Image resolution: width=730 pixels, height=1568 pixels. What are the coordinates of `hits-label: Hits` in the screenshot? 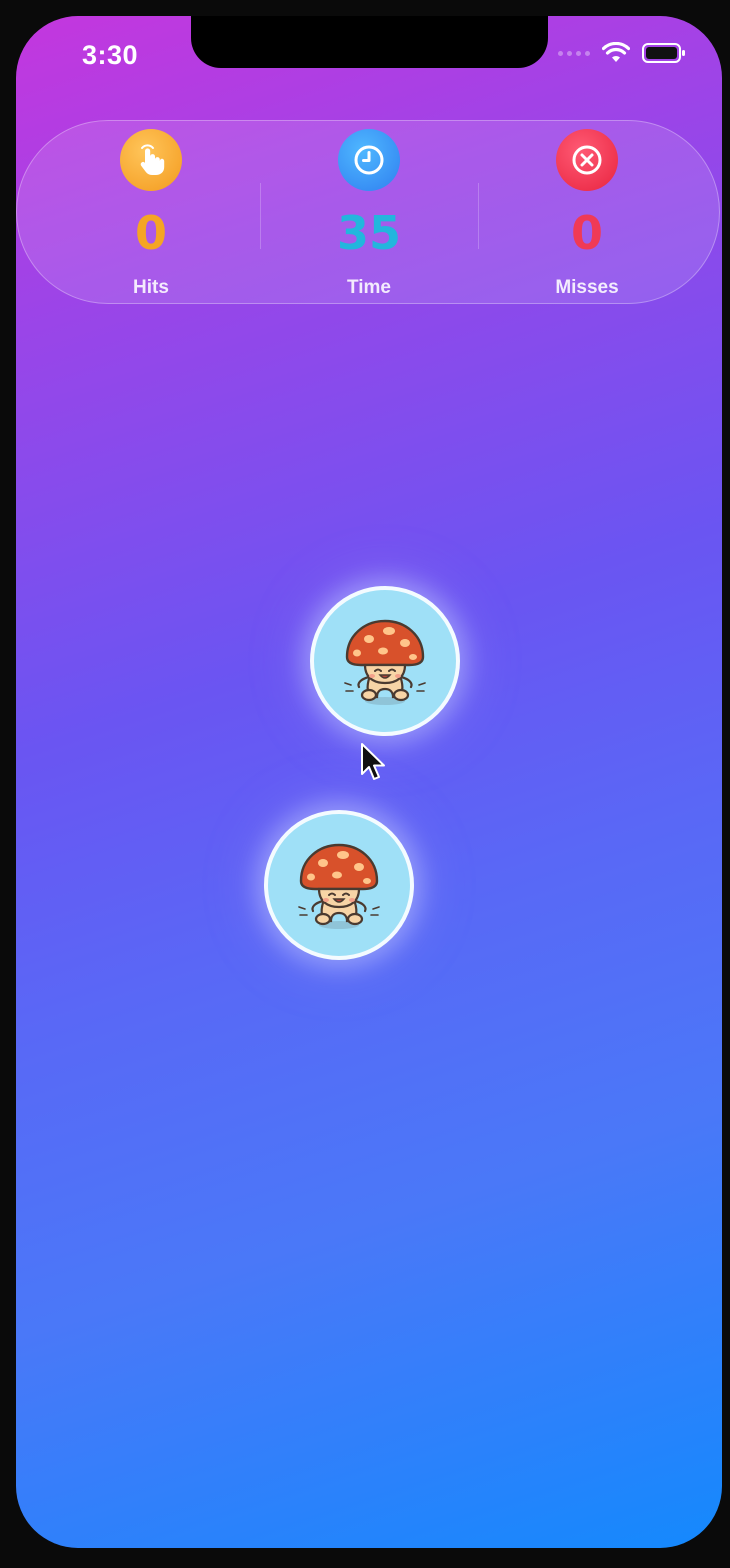 It's located at (151, 287).